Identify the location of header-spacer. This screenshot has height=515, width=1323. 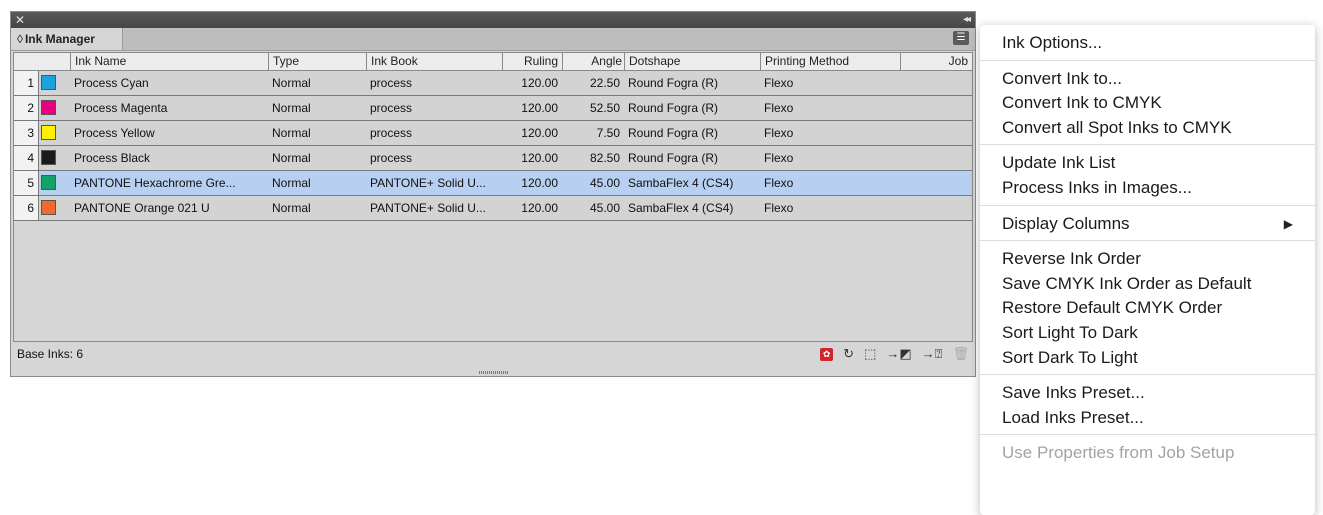
(42, 61).